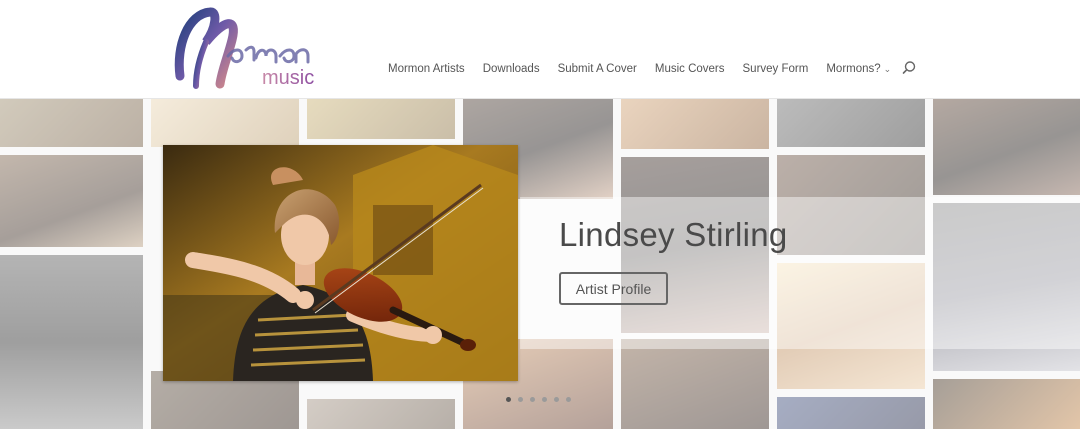 Image resolution: width=1080 pixels, height=429 pixels. I want to click on slider-pagination, so click(542, 399).